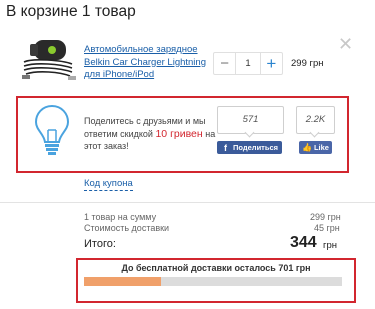  Describe the element at coordinates (123, 281) in the screenshot. I see `free-delivery-progress-fill` at that location.